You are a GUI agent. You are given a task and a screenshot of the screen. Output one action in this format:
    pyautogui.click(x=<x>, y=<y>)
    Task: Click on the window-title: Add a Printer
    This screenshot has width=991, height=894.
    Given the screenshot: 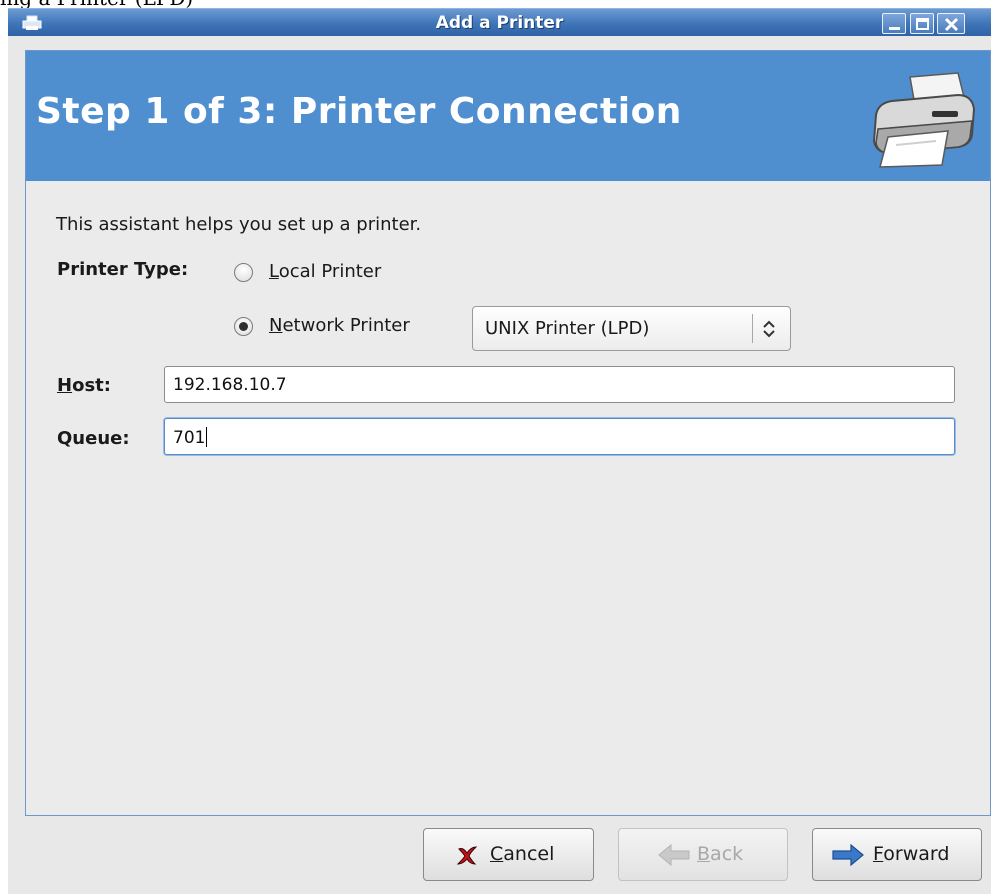 What is the action you would take?
    pyautogui.click(x=499, y=23)
    